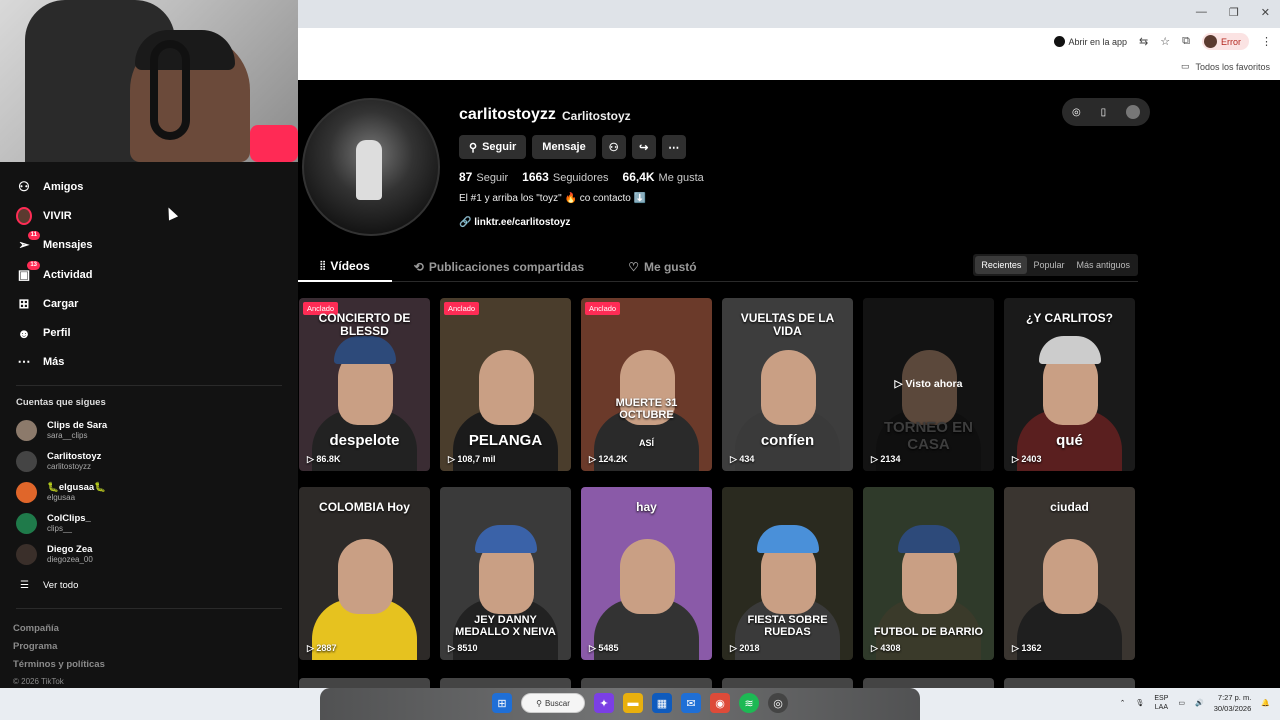 This screenshot has height=720, width=1280. Describe the element at coordinates (149, 215) in the screenshot. I see `sidebar-item-live: VIVIR` at that location.